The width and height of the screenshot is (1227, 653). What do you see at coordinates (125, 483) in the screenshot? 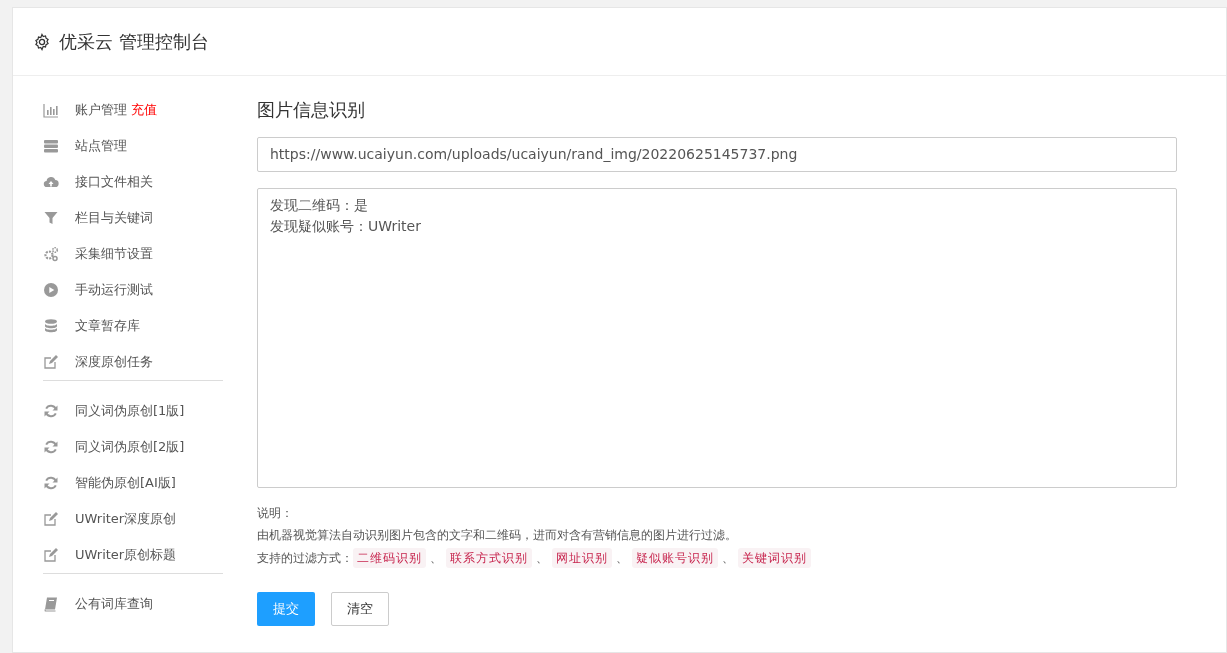
I see `sidebar-item: 智能伪原创[AI版]` at bounding box center [125, 483].